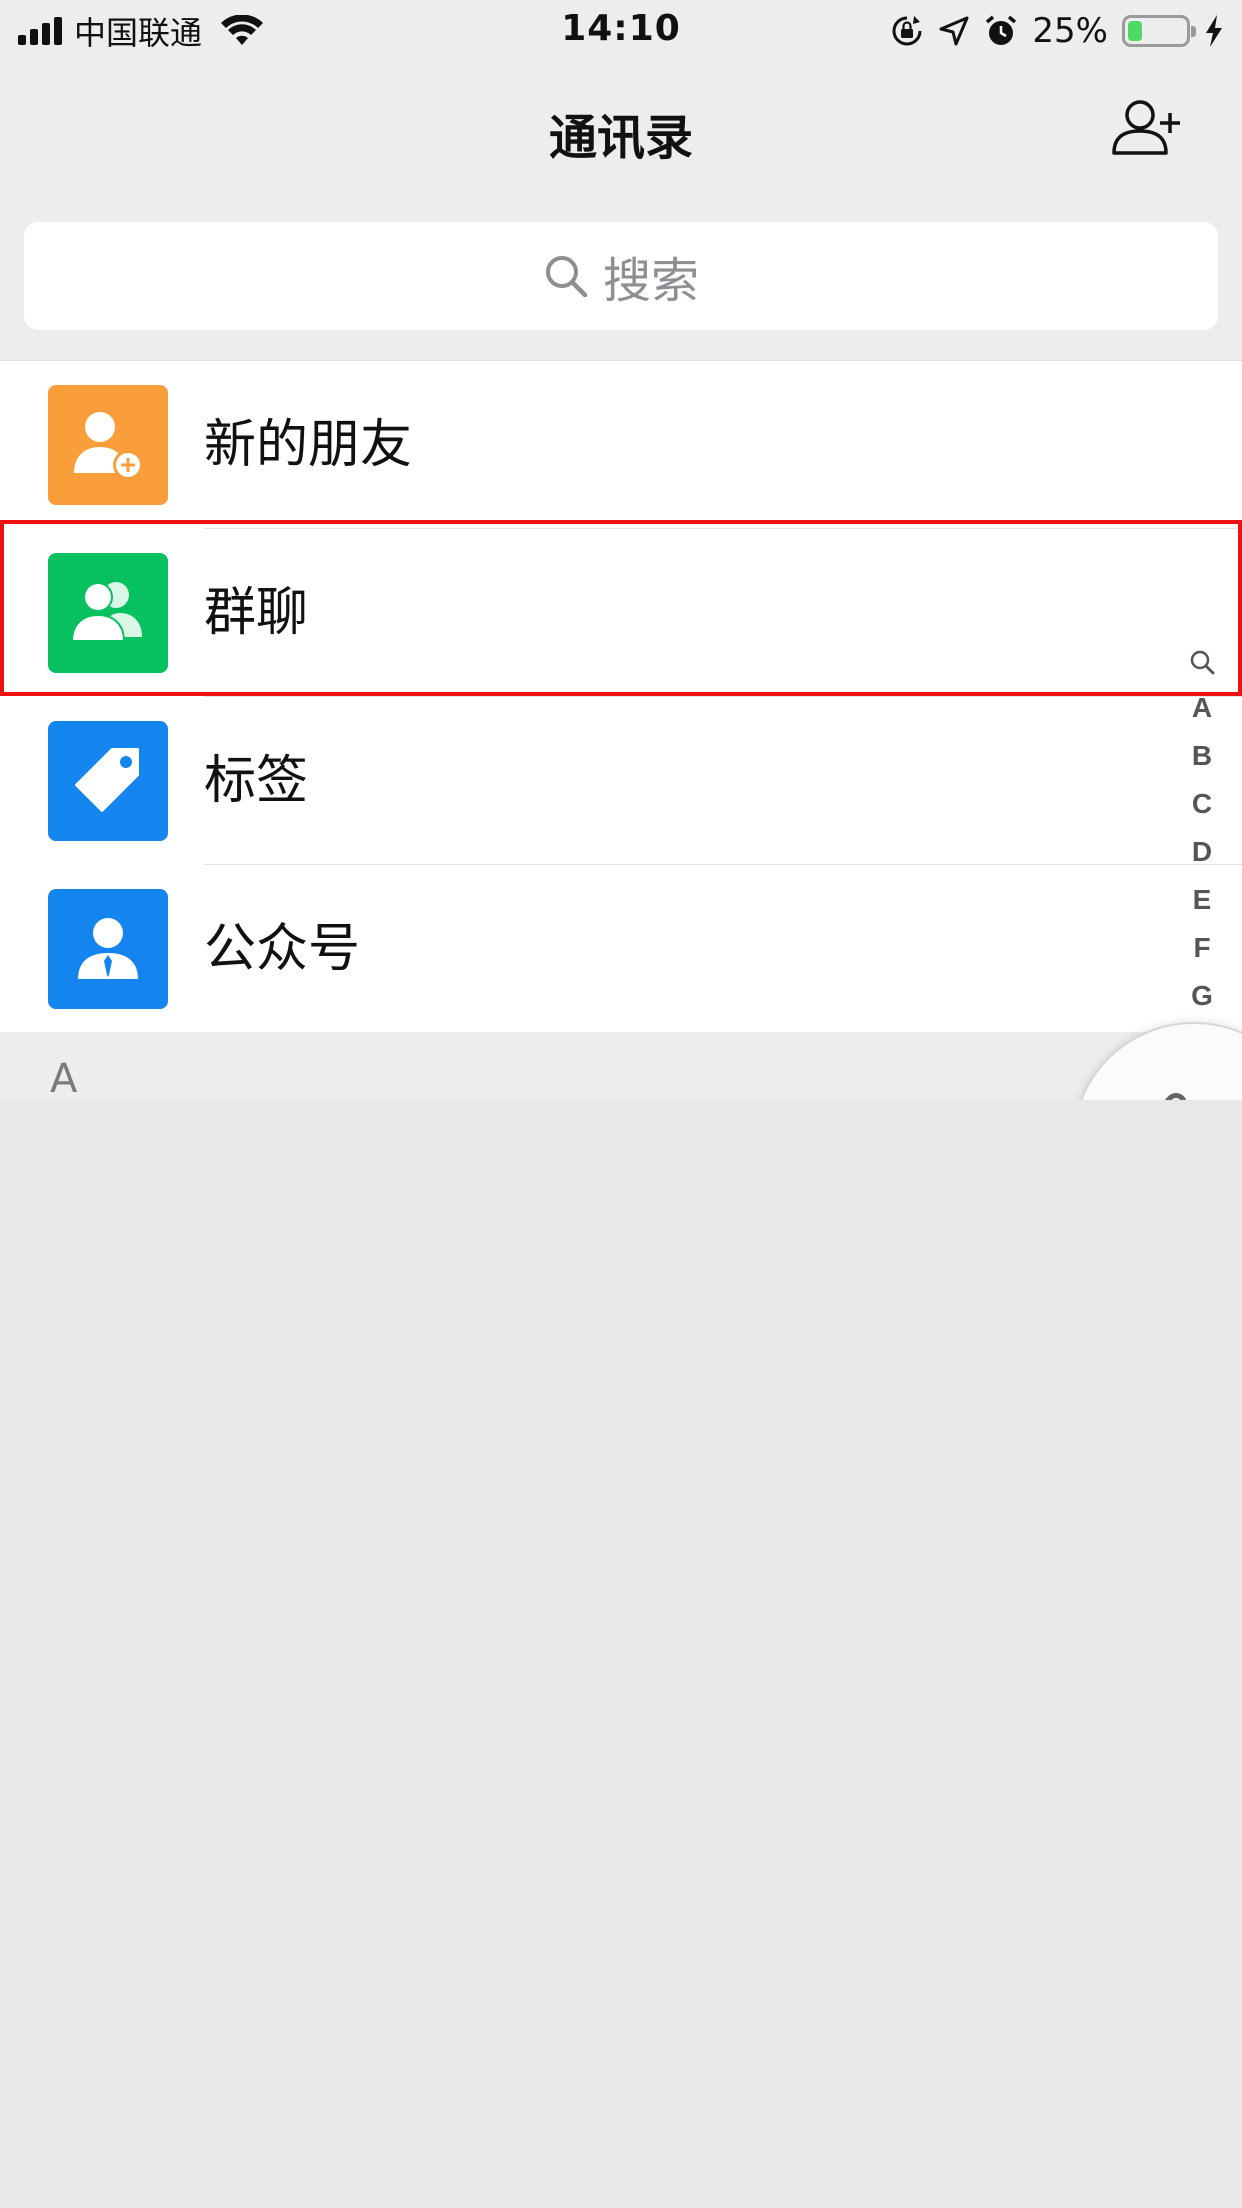 This screenshot has height=2208, width=1242. What do you see at coordinates (108, 781) in the screenshot?
I see `tag-icon` at bounding box center [108, 781].